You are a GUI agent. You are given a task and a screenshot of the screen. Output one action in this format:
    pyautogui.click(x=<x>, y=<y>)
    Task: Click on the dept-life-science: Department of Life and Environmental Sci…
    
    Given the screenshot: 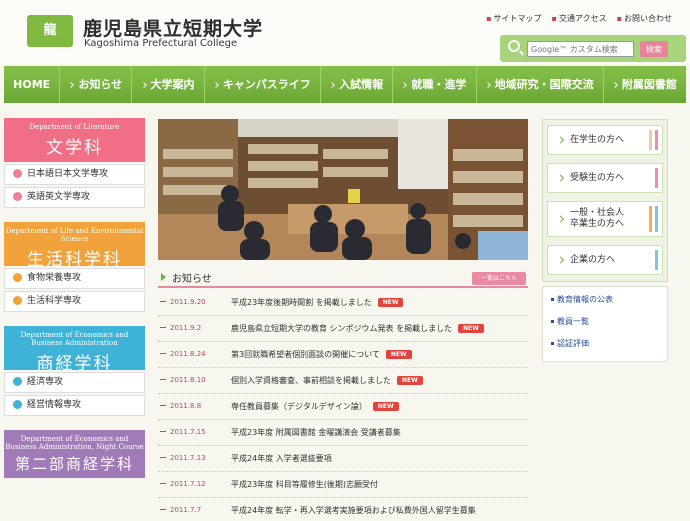 What is the action you would take?
    pyautogui.click(x=74, y=267)
    